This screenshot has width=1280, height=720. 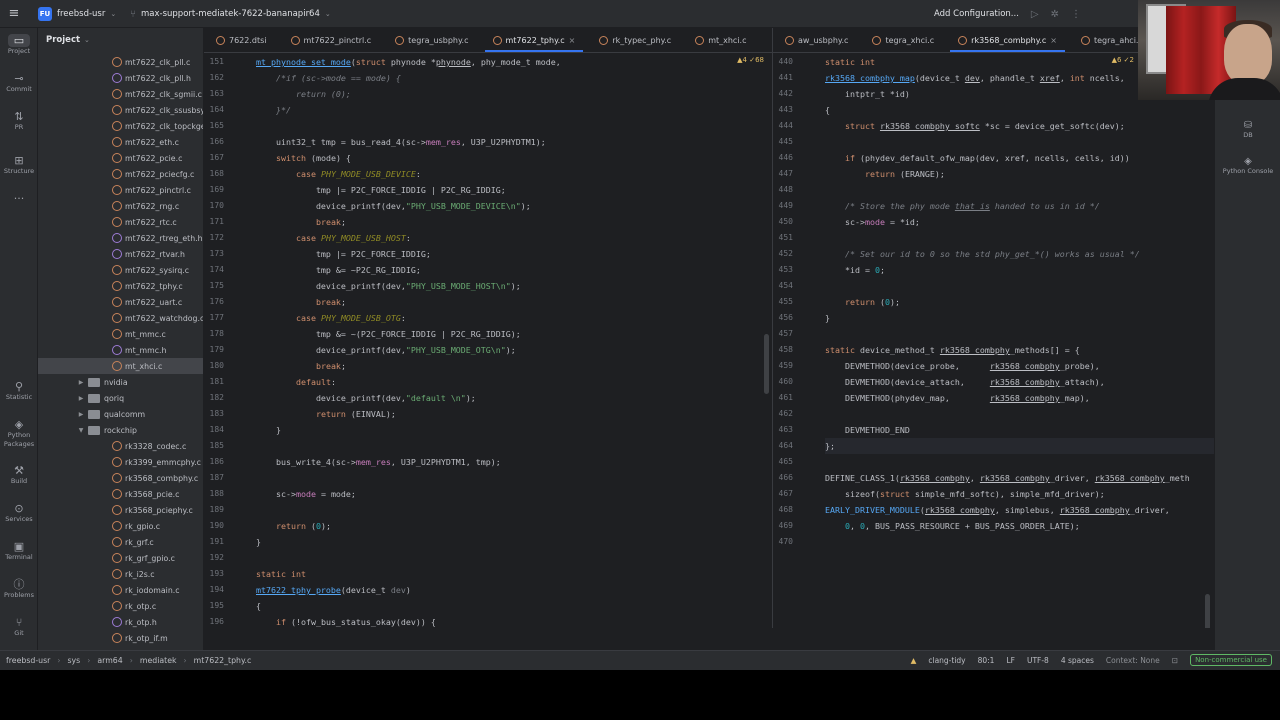 What do you see at coordinates (120, 40) in the screenshot?
I see `project-panel-header: Project ⌄` at bounding box center [120, 40].